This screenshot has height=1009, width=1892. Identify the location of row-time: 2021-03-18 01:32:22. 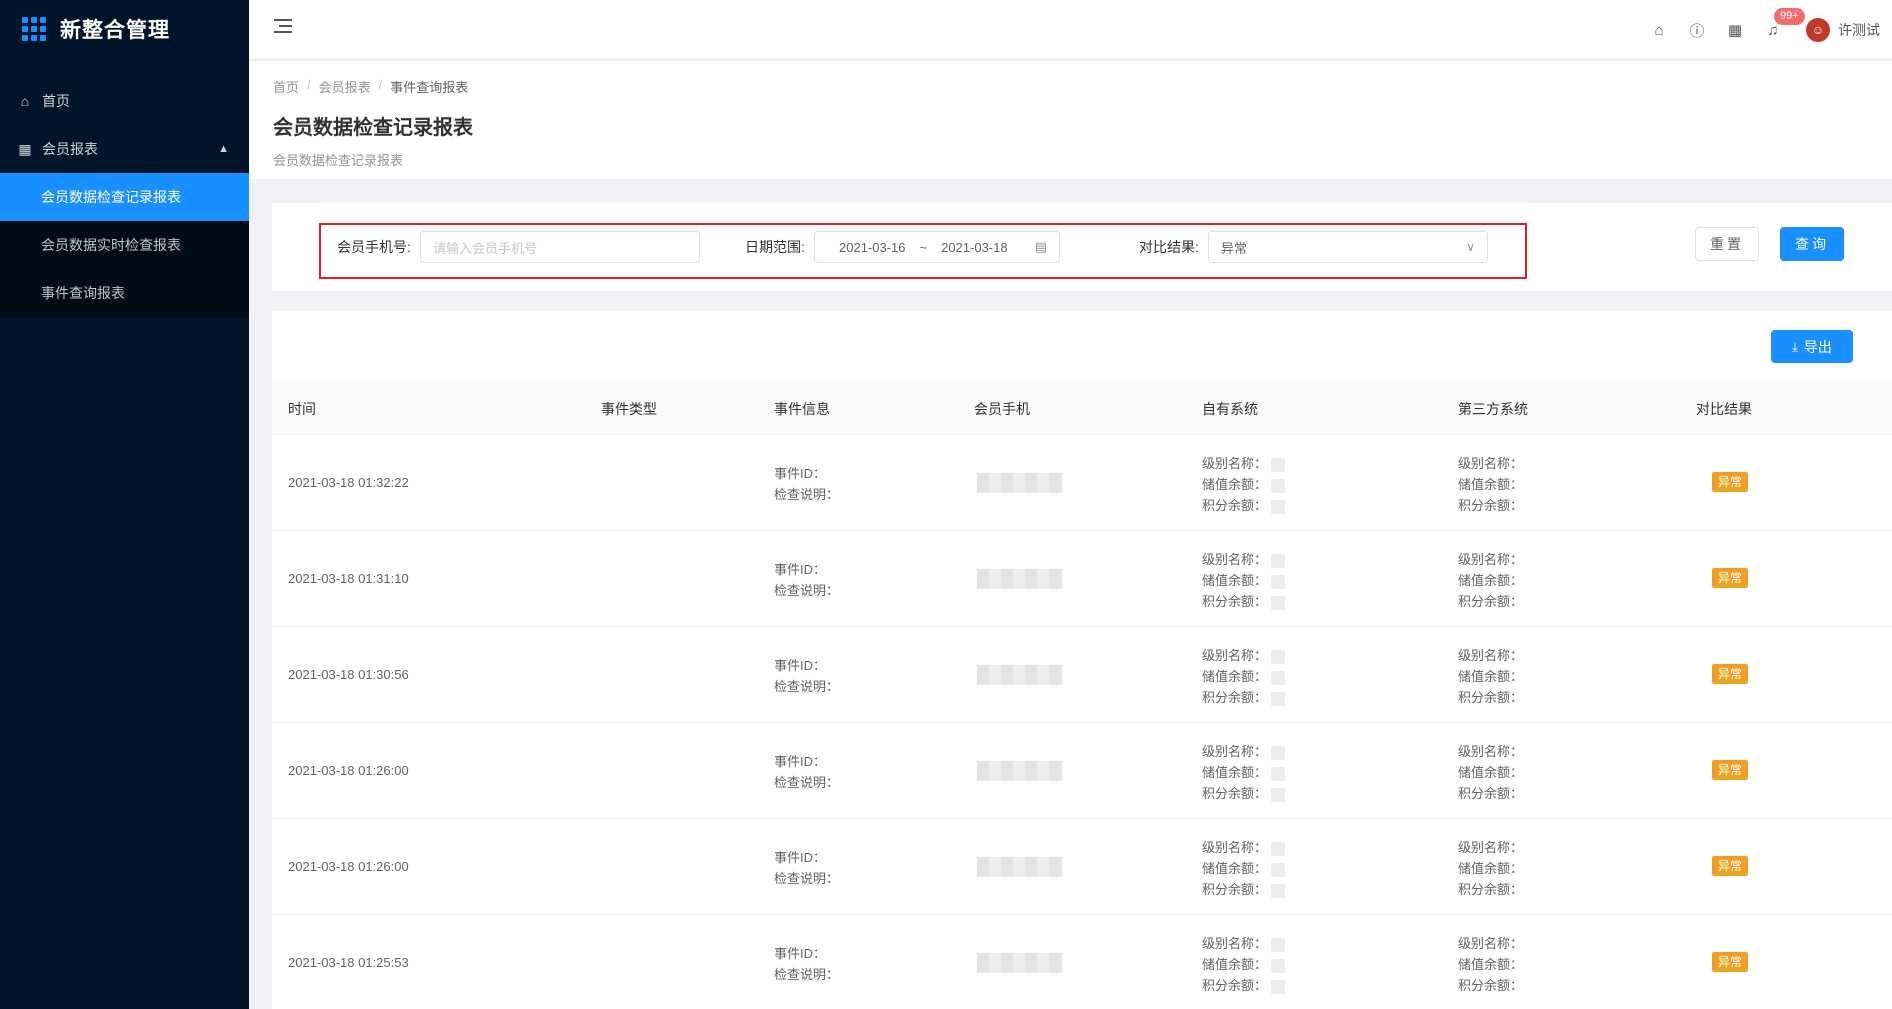
(348, 482).